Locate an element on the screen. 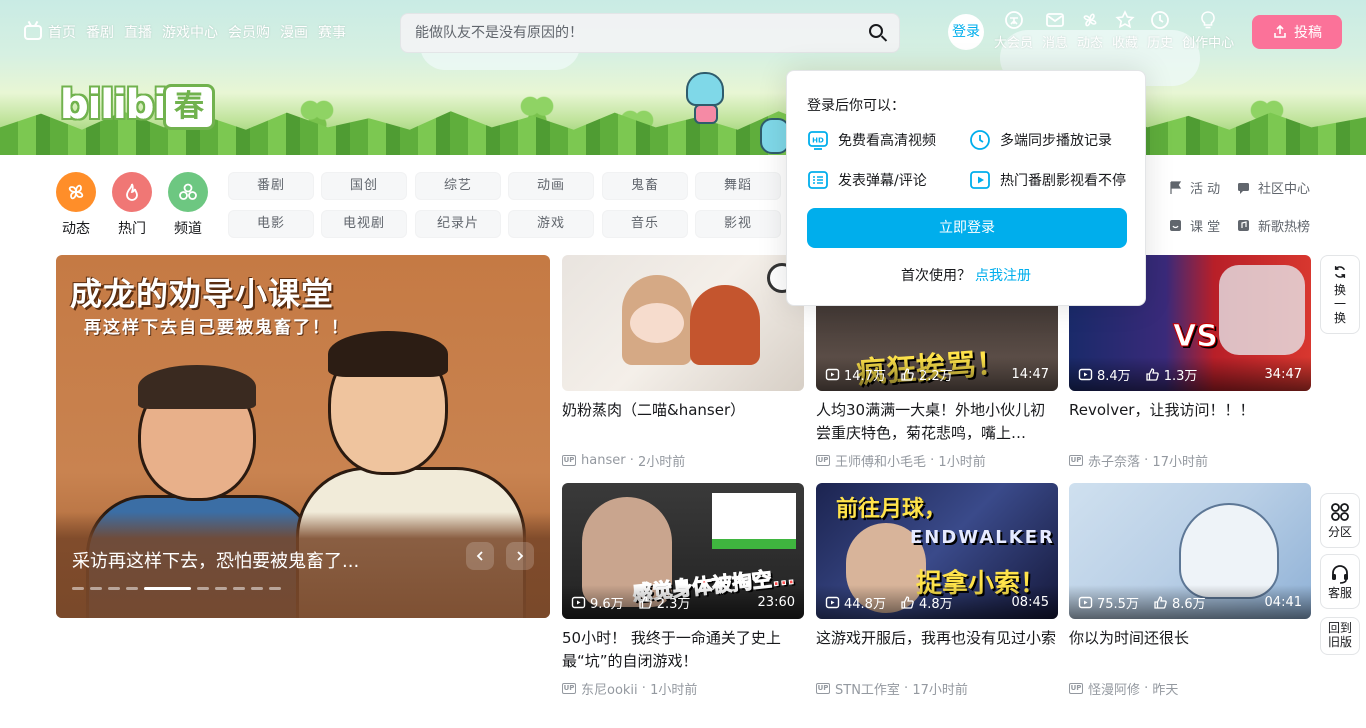  nav-dynamics: 动态 is located at coordinates (1090, 30).